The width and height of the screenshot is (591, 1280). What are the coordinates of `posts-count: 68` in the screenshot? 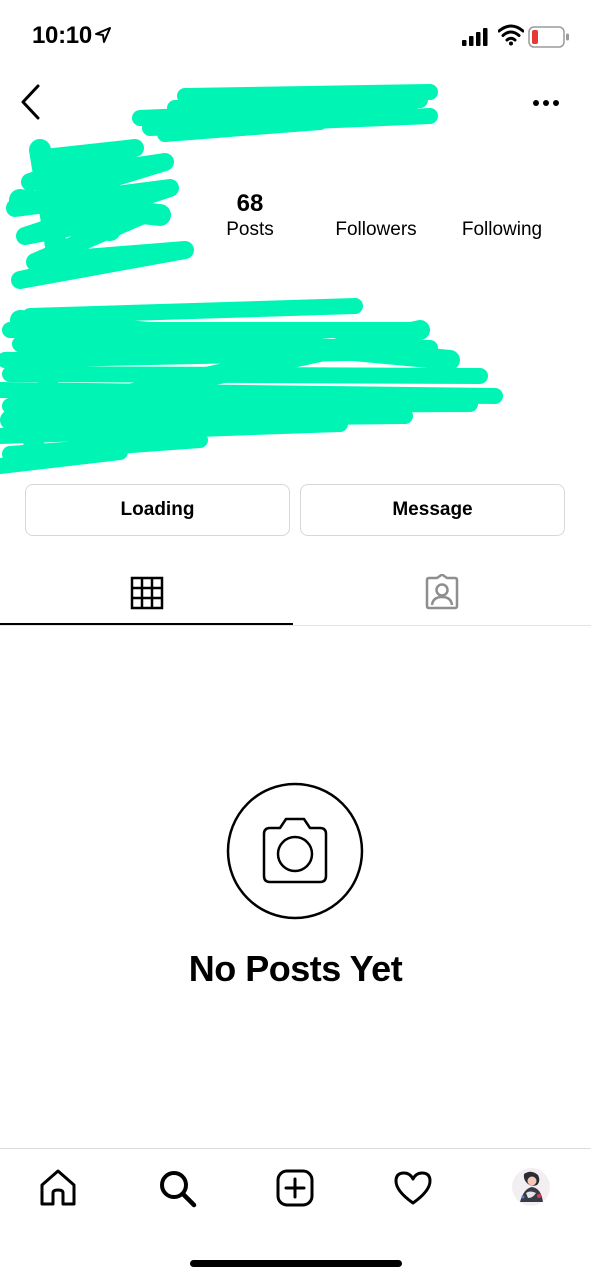 It's located at (250, 204).